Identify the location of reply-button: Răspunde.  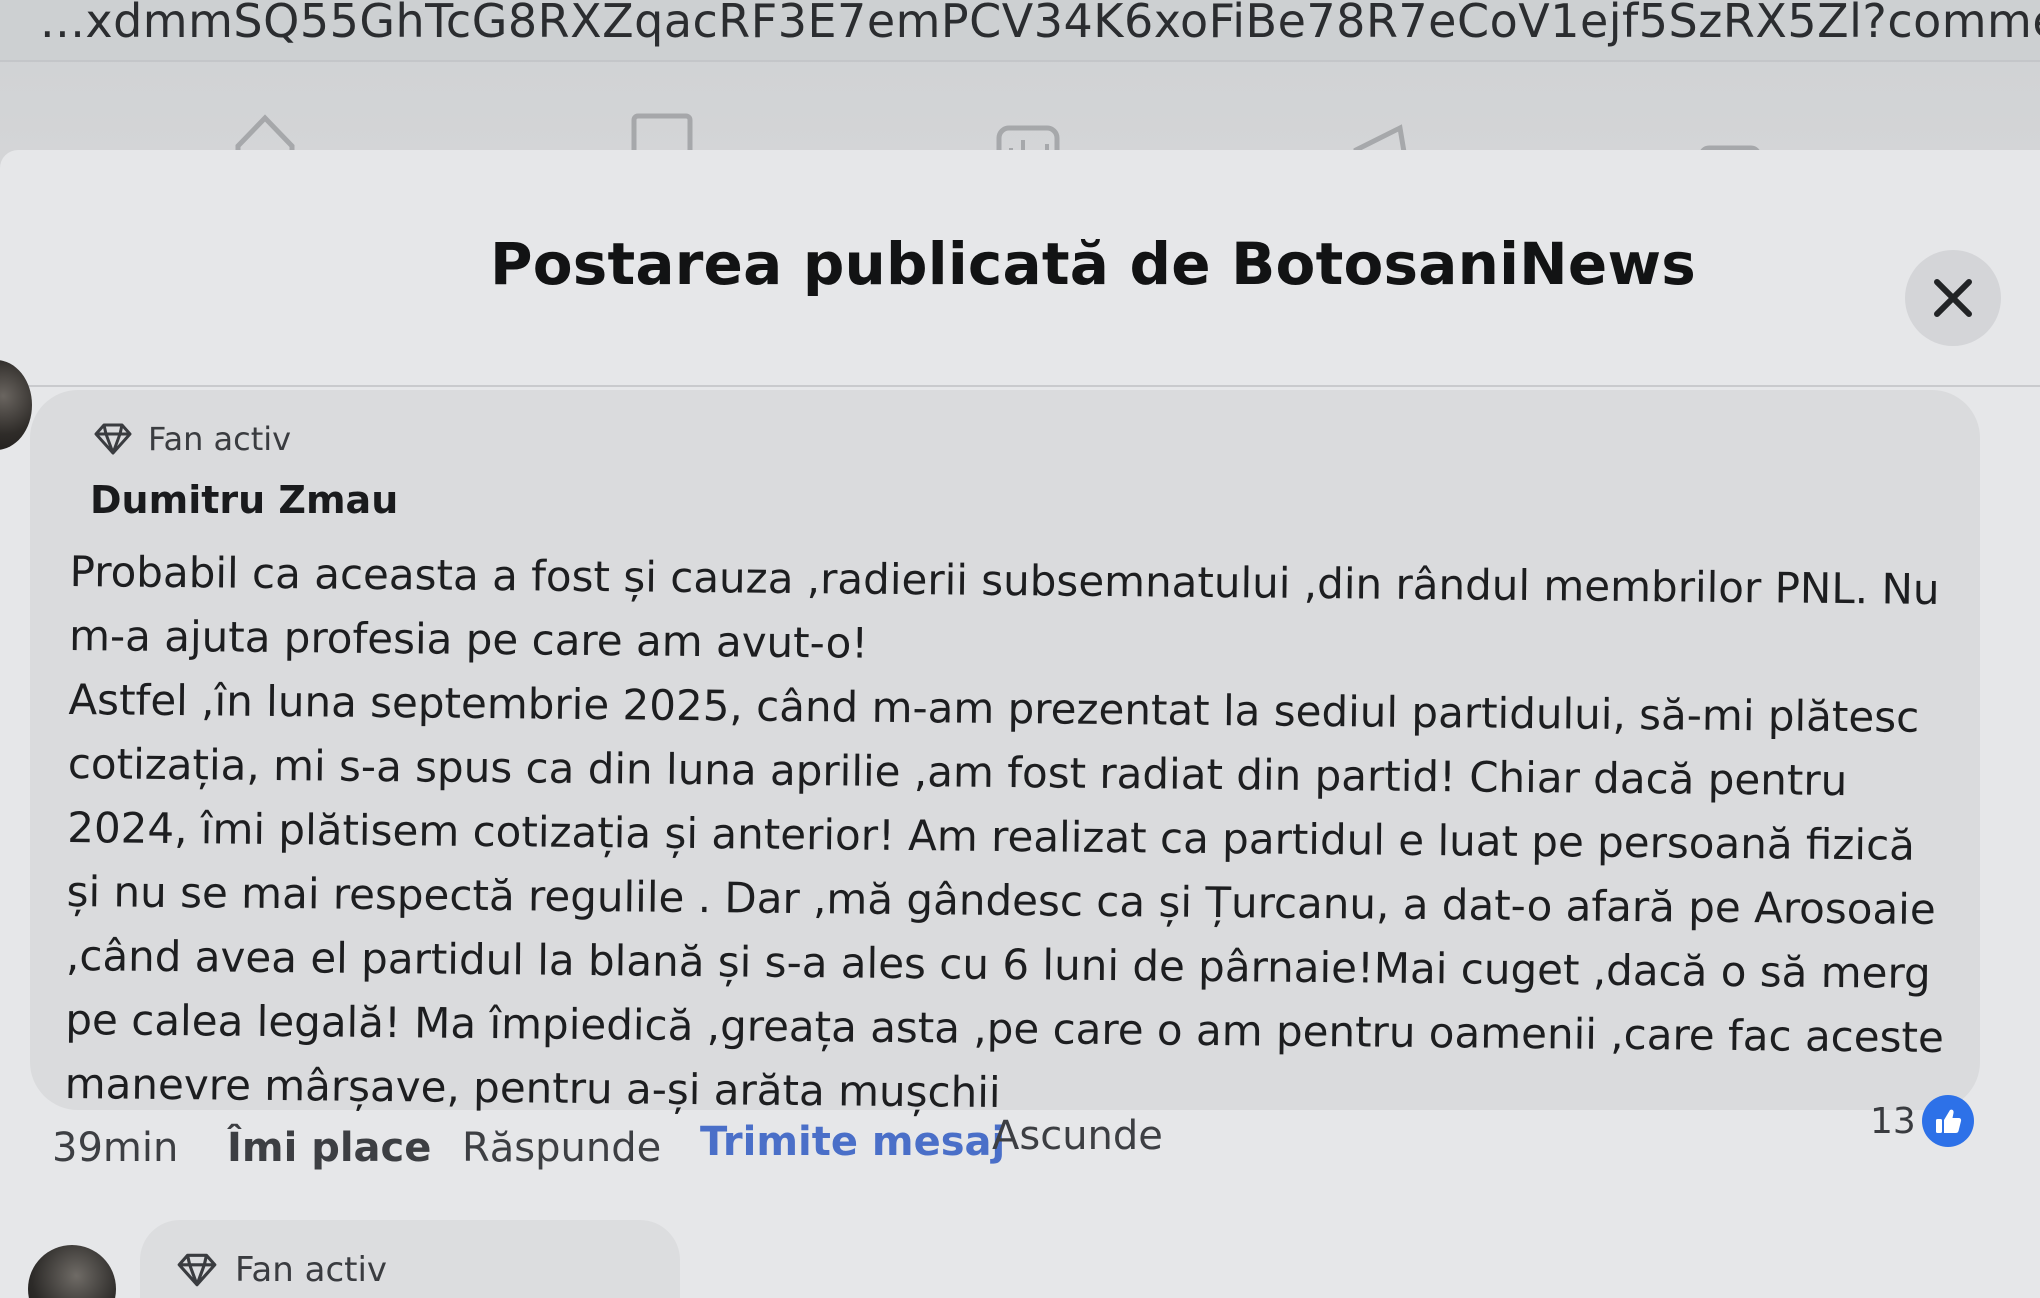
(561, 1148).